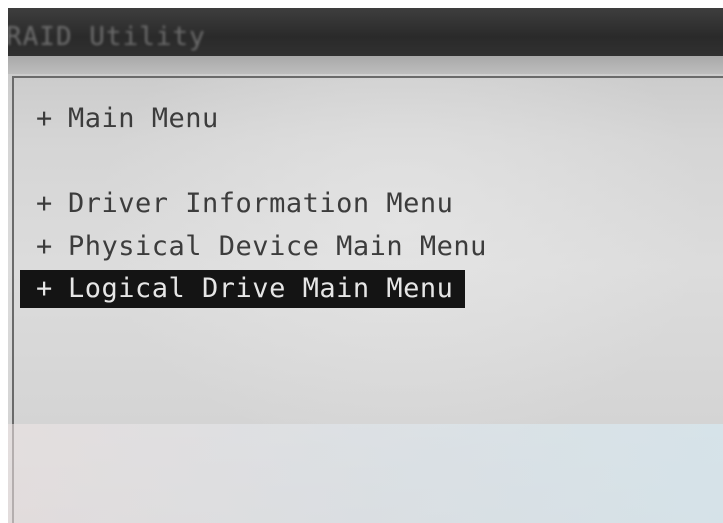 This screenshot has width=723, height=523. I want to click on window-title: RAID Utility, so click(107, 37).